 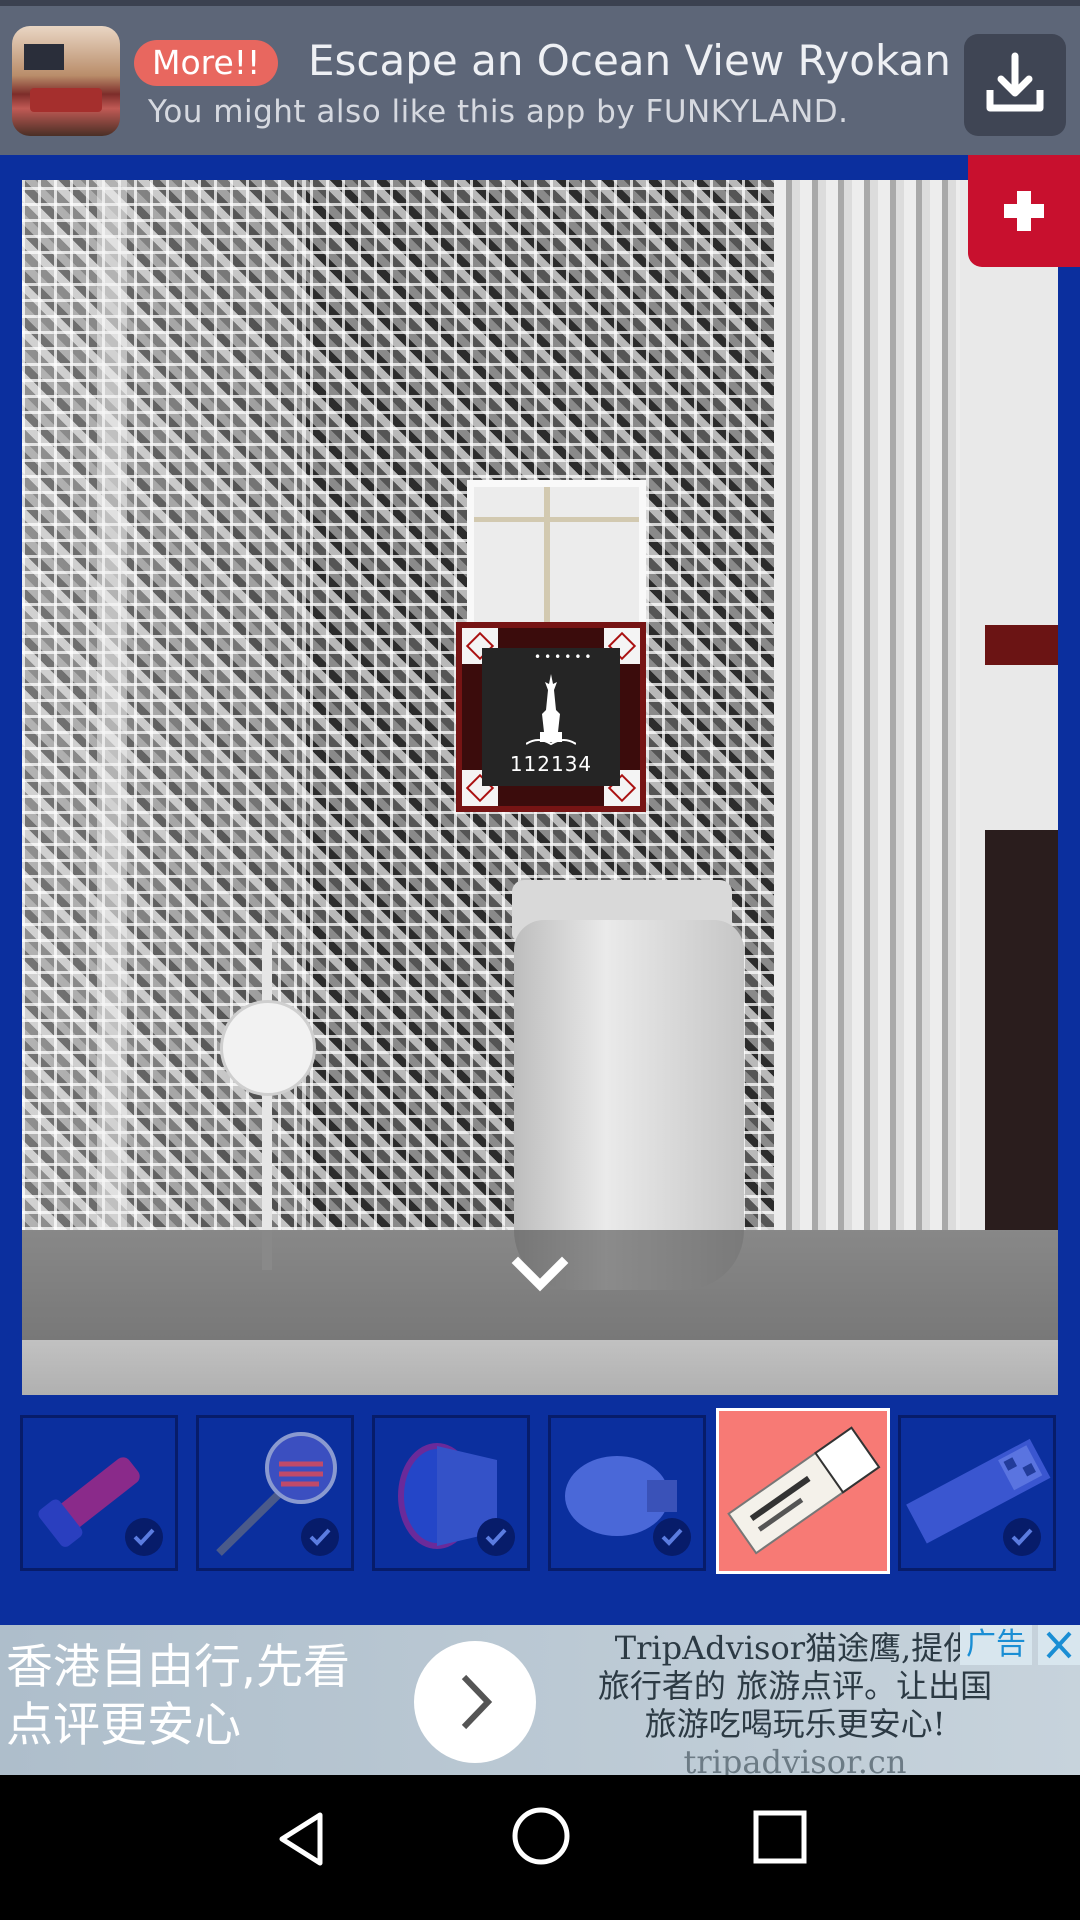 I want to click on inventory-slot-flag-fan, so click(x=275, y=1493).